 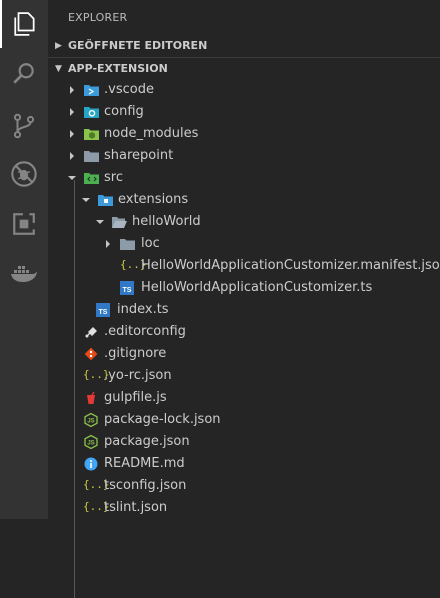 I want to click on git-icon, so click(x=91, y=354).